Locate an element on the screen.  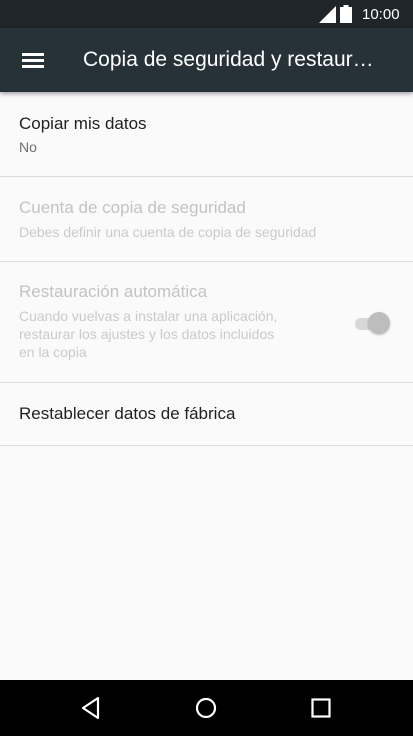
navigation-bar is located at coordinates (206, 708).